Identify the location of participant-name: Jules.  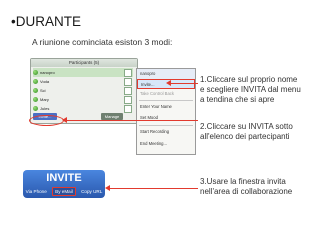
(45, 108).